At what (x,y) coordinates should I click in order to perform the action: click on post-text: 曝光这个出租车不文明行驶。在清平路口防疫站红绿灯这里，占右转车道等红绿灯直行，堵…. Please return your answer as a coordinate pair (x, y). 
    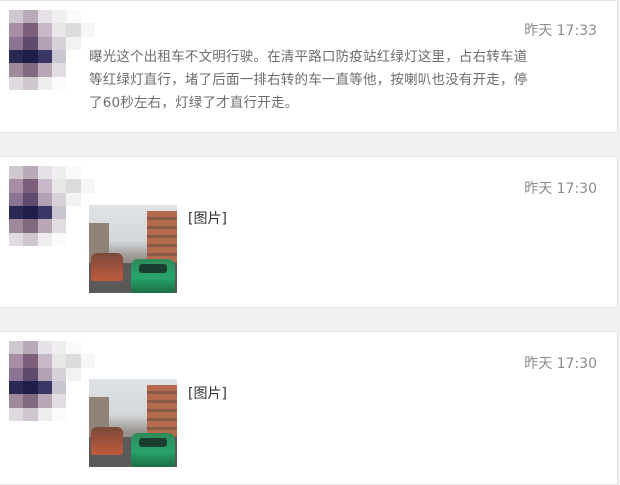
    Looking at the image, I should click on (308, 80).